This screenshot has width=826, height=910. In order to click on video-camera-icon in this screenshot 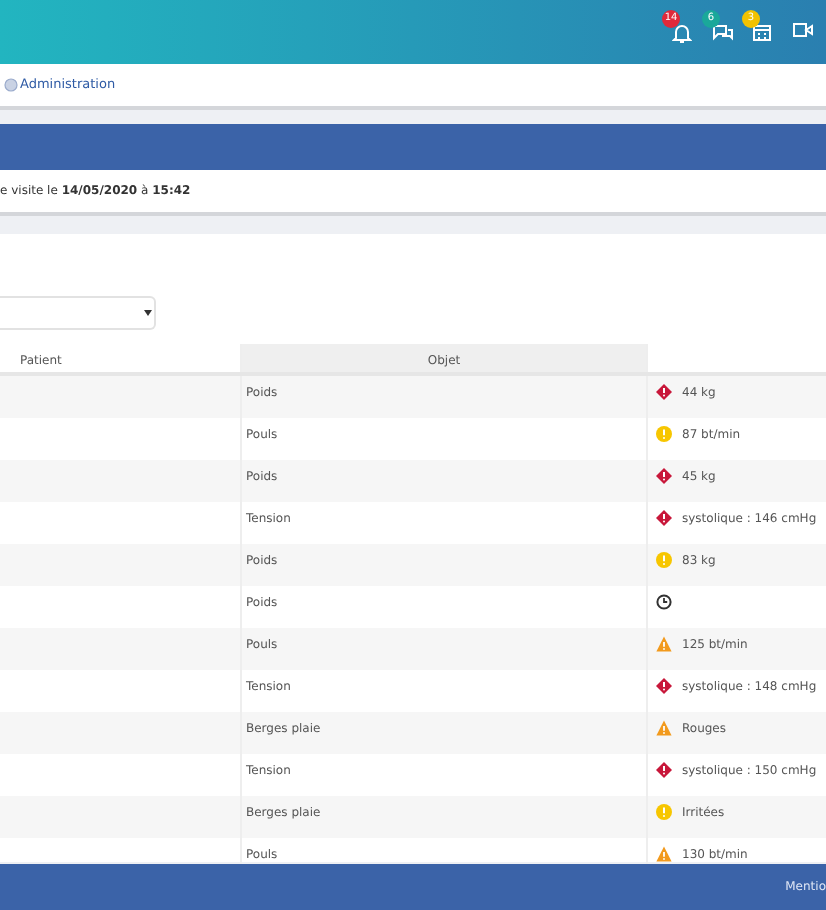, I will do `click(803, 30)`.